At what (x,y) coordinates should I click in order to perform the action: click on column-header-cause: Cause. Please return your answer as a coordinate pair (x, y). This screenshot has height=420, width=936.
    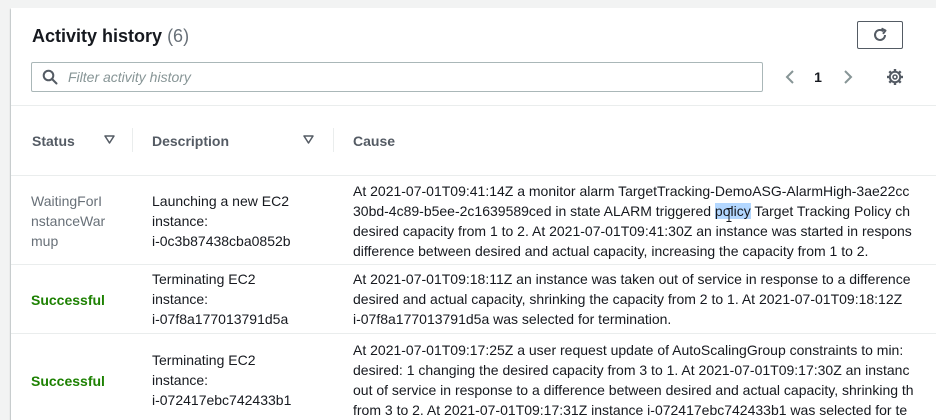
    Looking at the image, I should click on (453, 140).